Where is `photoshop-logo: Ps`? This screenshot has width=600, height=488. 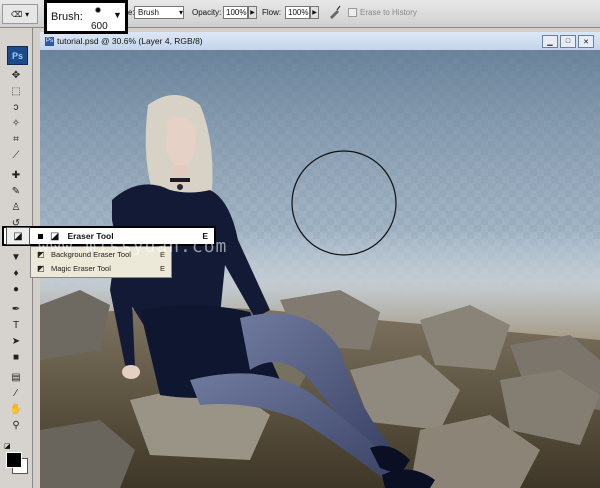 photoshop-logo: Ps is located at coordinates (17, 55).